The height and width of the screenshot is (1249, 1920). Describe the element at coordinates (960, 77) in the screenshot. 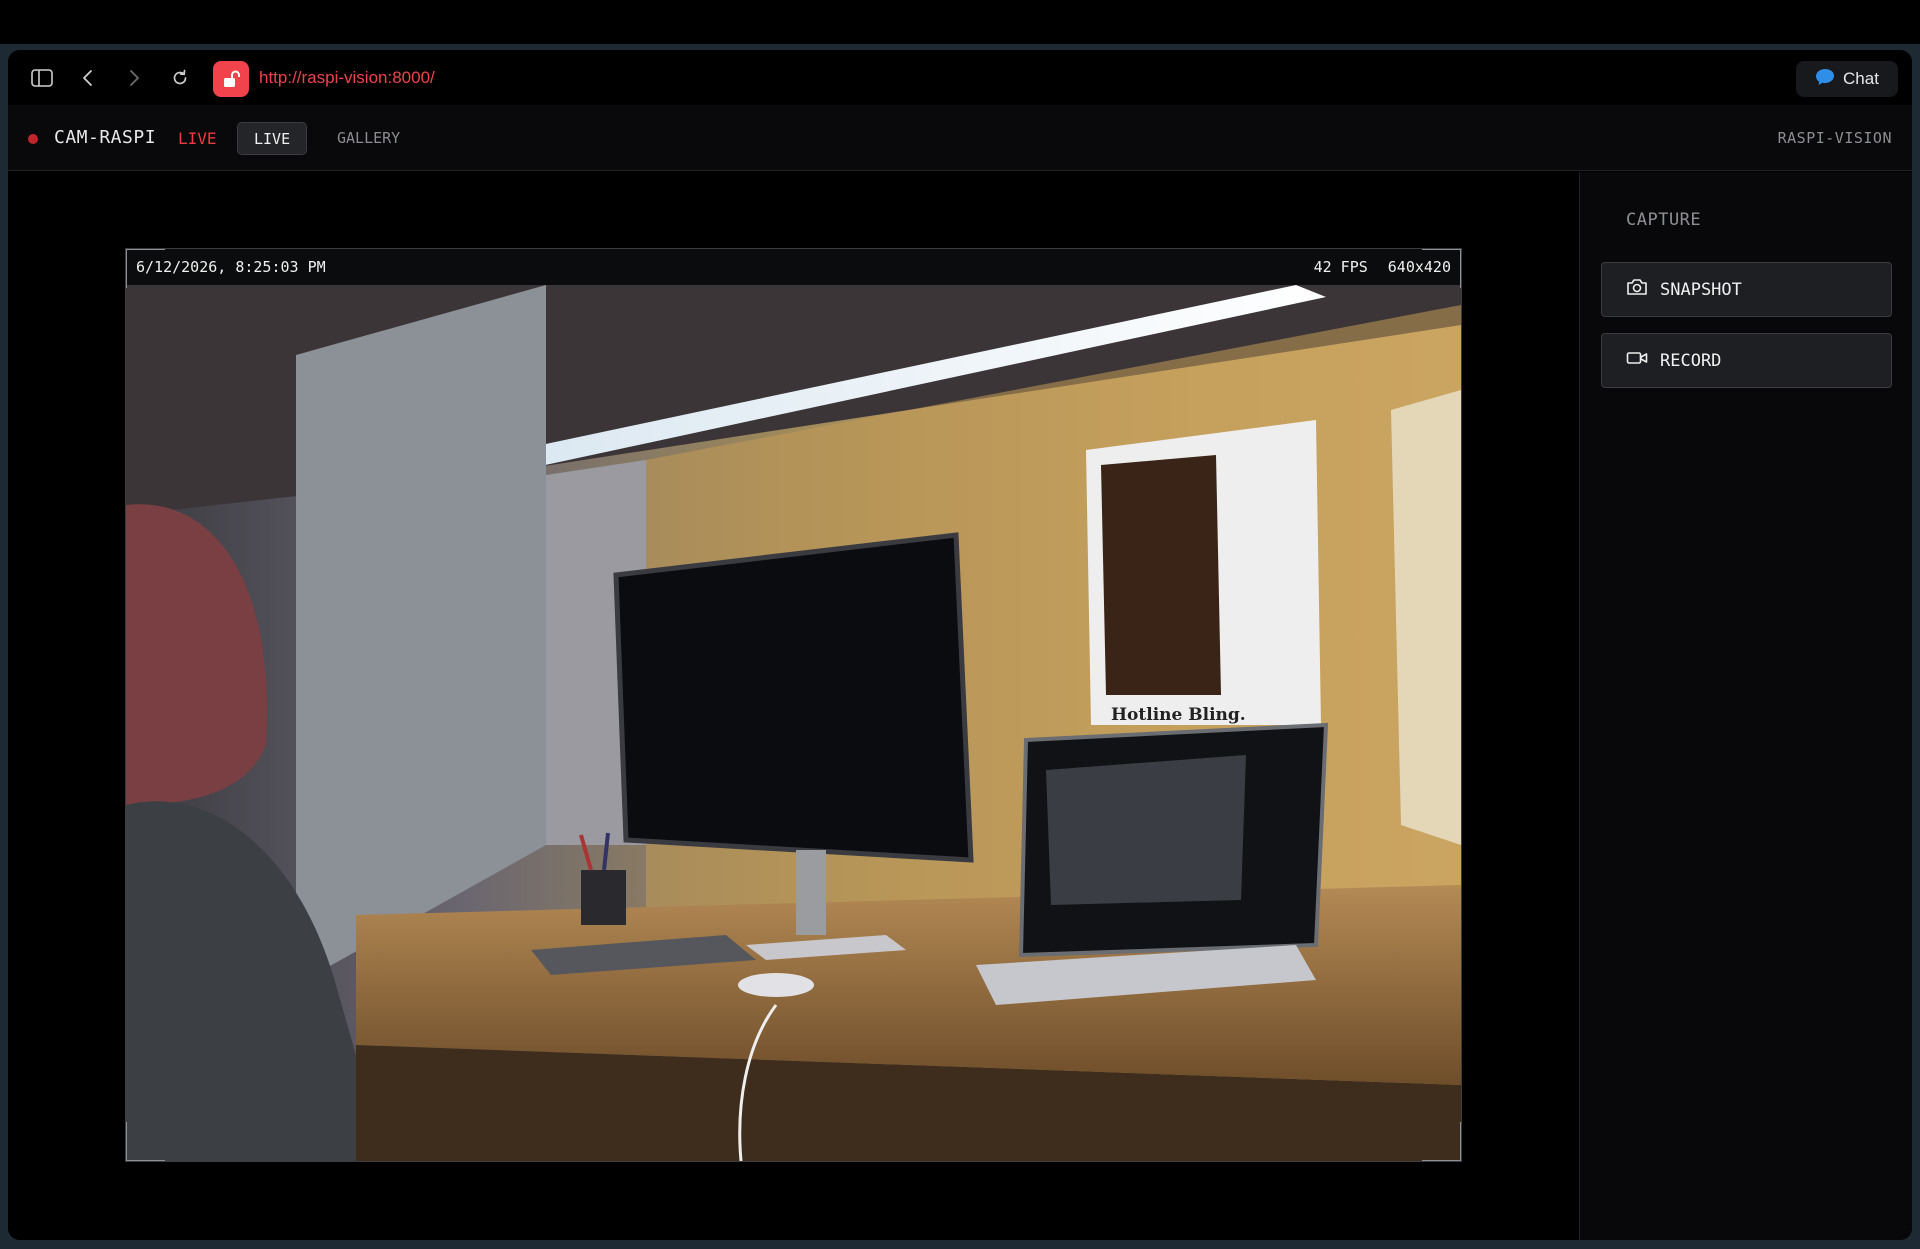

I see `browser-toolbar: http://raspi-vision:8000/ Chat` at that location.